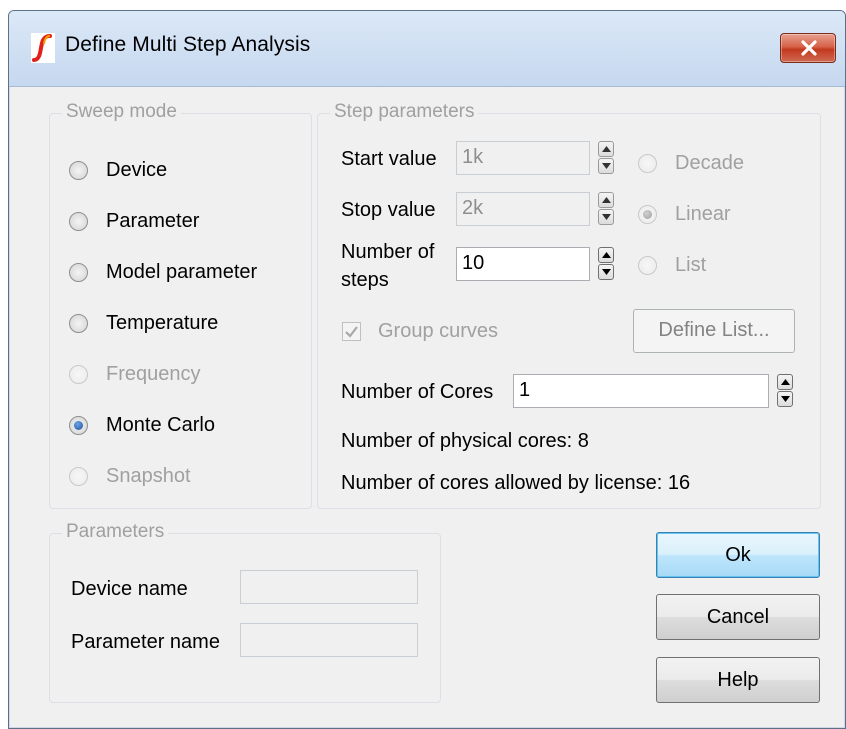  Describe the element at coordinates (329, 587) in the screenshot. I see `device-name-input` at that location.